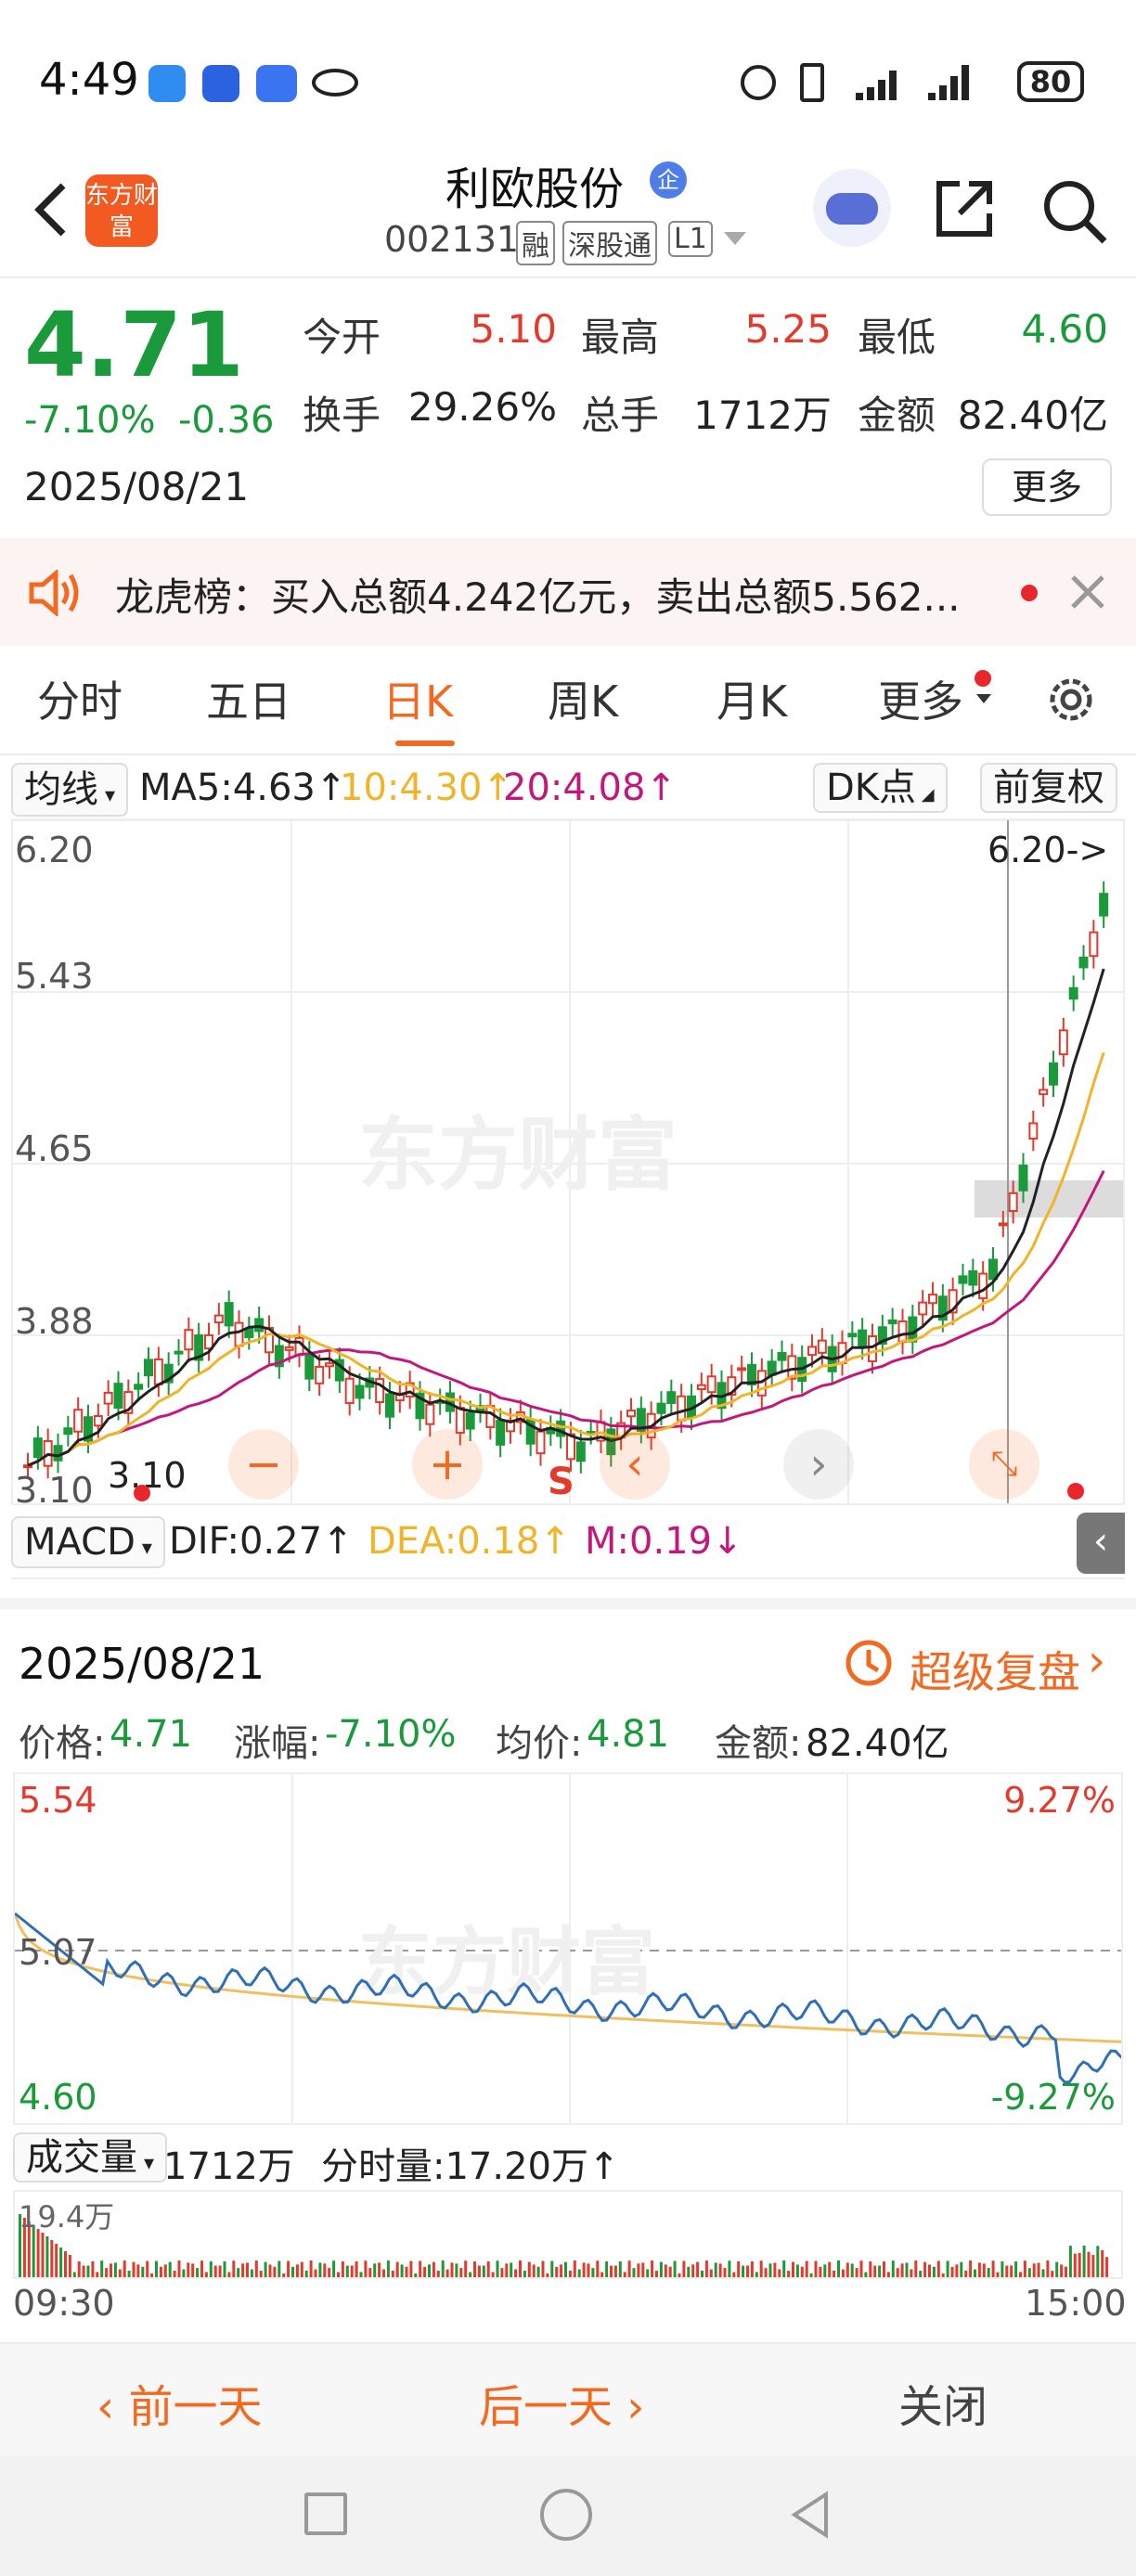 The height and width of the screenshot is (2576, 1136). I want to click on more-button: 更多, so click(1047, 487).